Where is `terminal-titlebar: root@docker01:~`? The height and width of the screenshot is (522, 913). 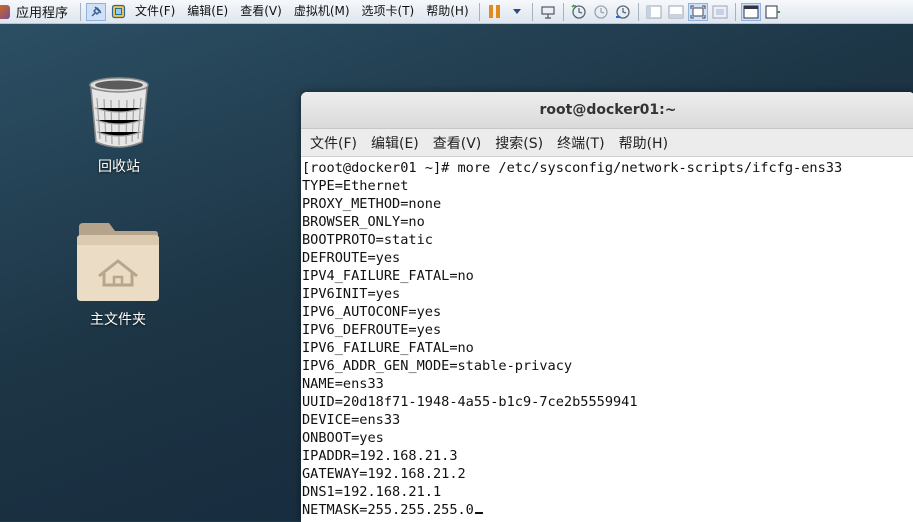 terminal-titlebar: root@docker01:~ is located at coordinates (607, 110).